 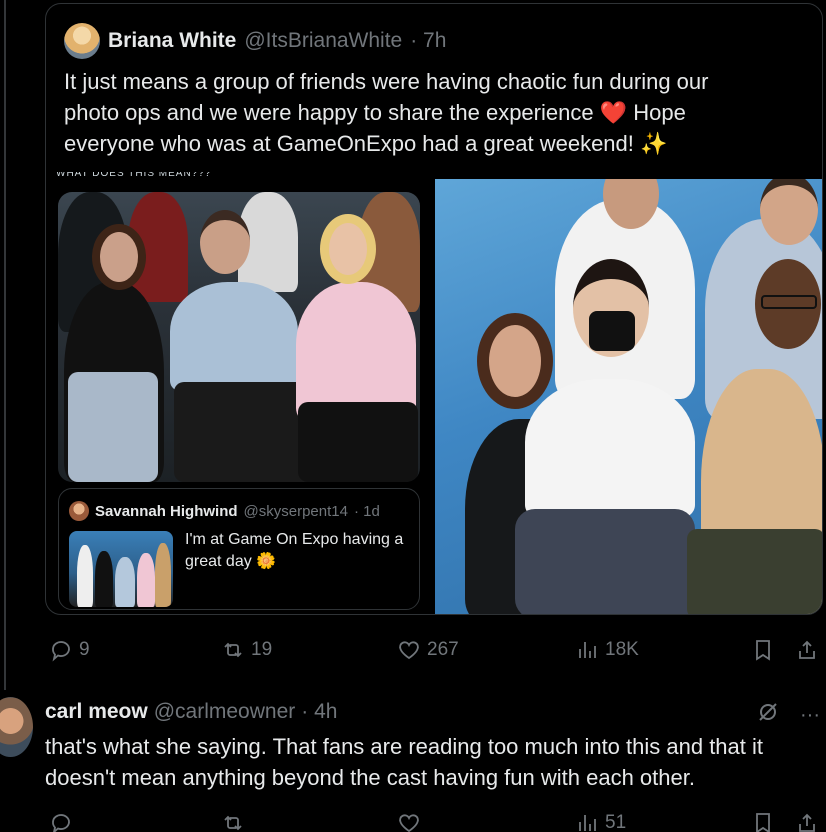 I want to click on like-button: 267, so click(x=428, y=650).